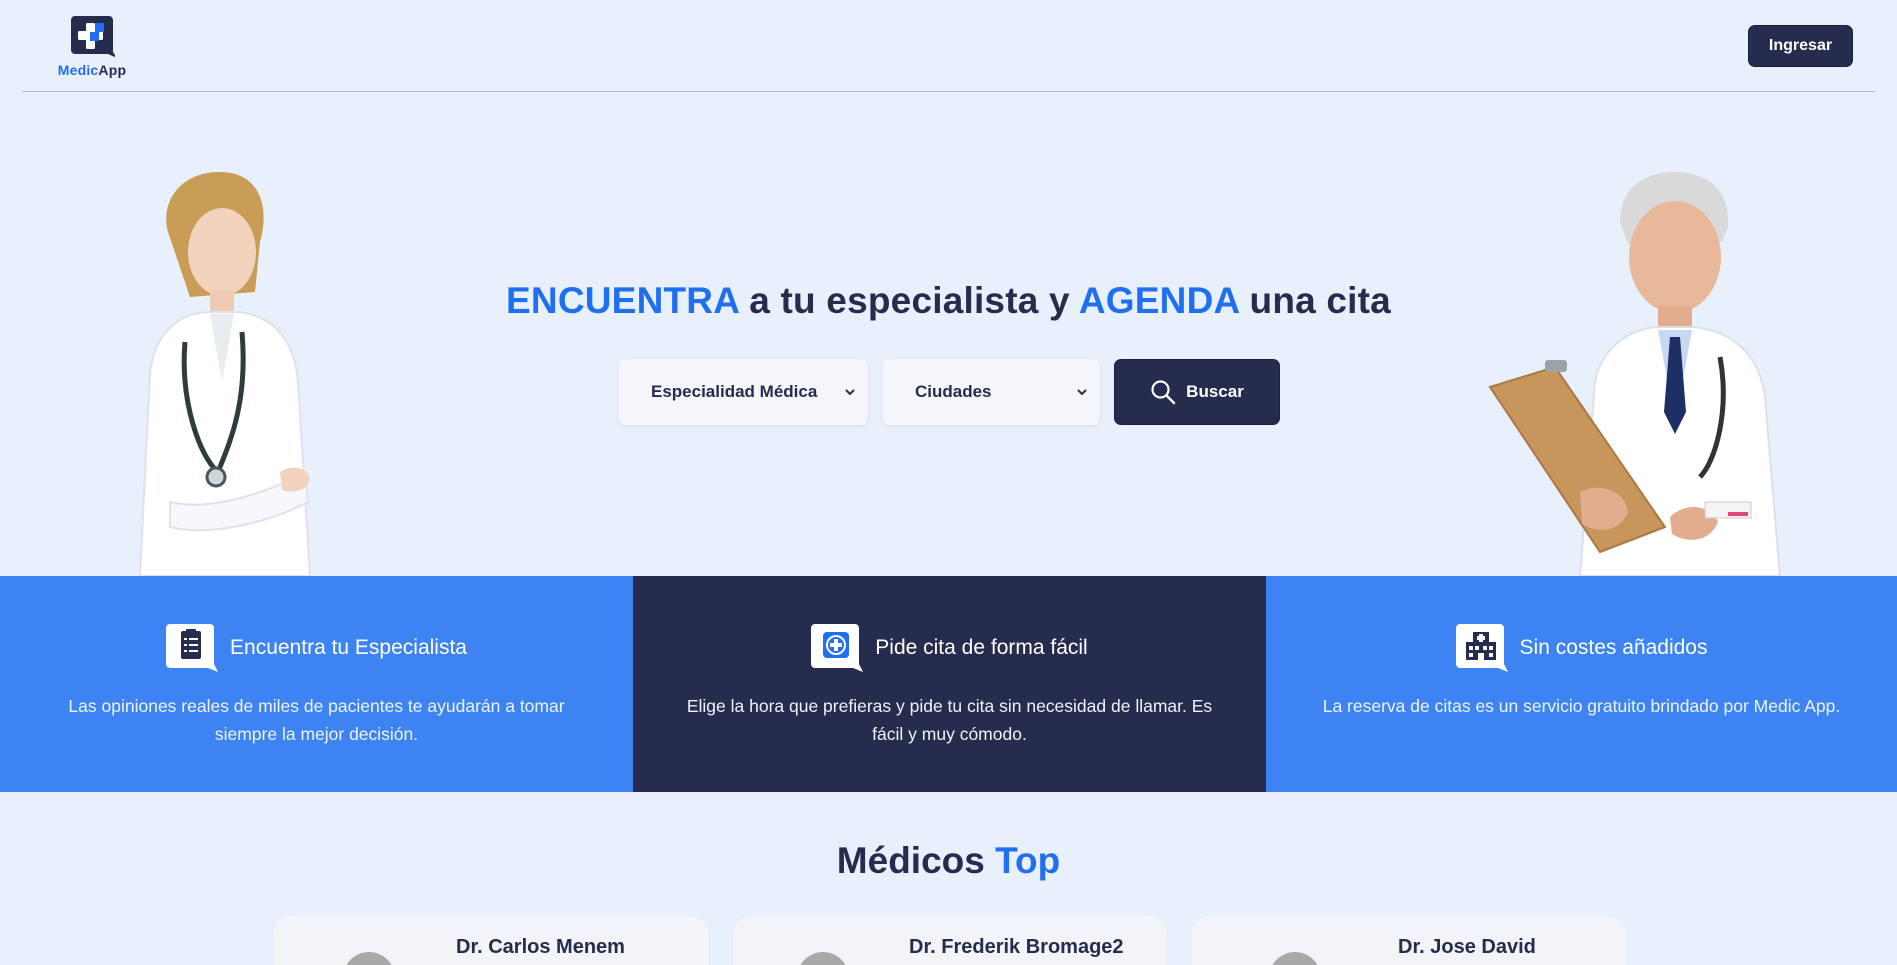 This screenshot has width=1897, height=965. I want to click on feature-header: Pide cita de forma fácil, so click(949, 648).